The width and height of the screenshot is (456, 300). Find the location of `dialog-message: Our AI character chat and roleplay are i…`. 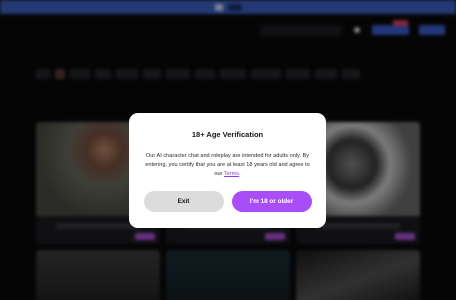

dialog-message: Our AI character chat and roleplay are i… is located at coordinates (227, 165).